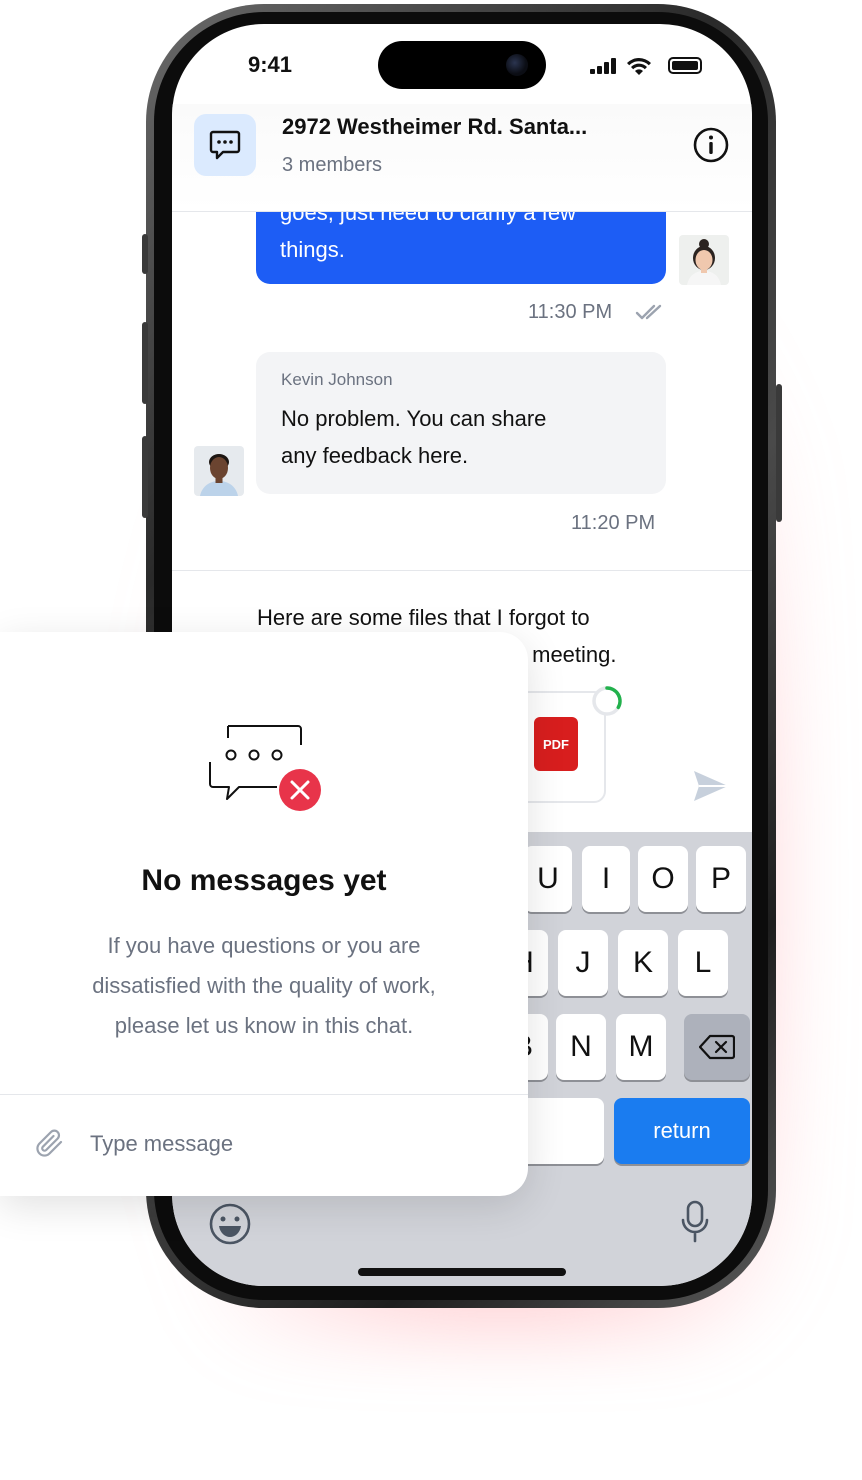  Describe the element at coordinates (583, 963) in the screenshot. I see `key-j: J` at that location.